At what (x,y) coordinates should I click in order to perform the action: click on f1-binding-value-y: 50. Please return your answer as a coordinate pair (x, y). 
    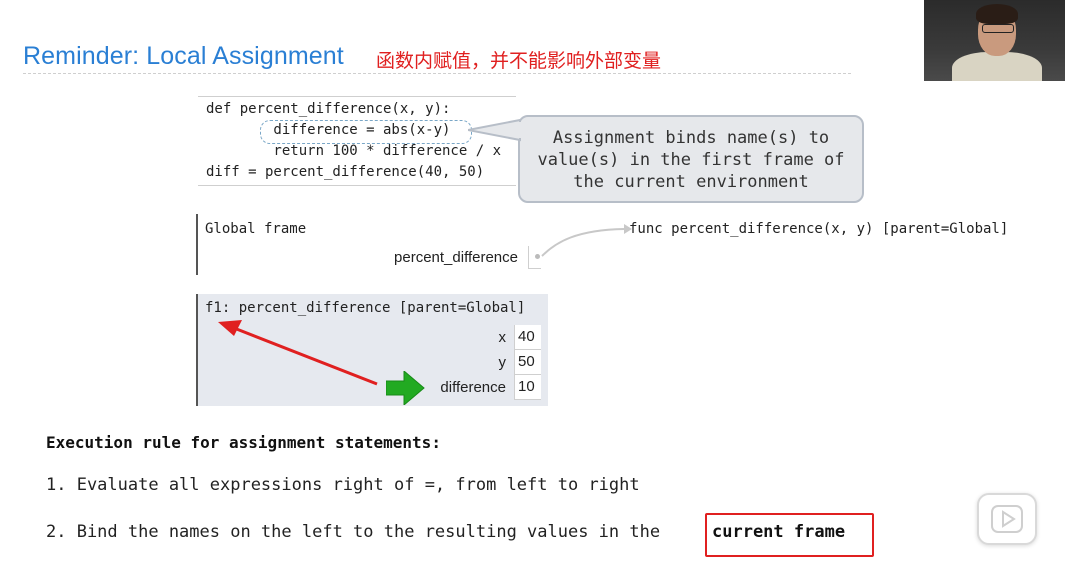
    Looking at the image, I should click on (527, 362).